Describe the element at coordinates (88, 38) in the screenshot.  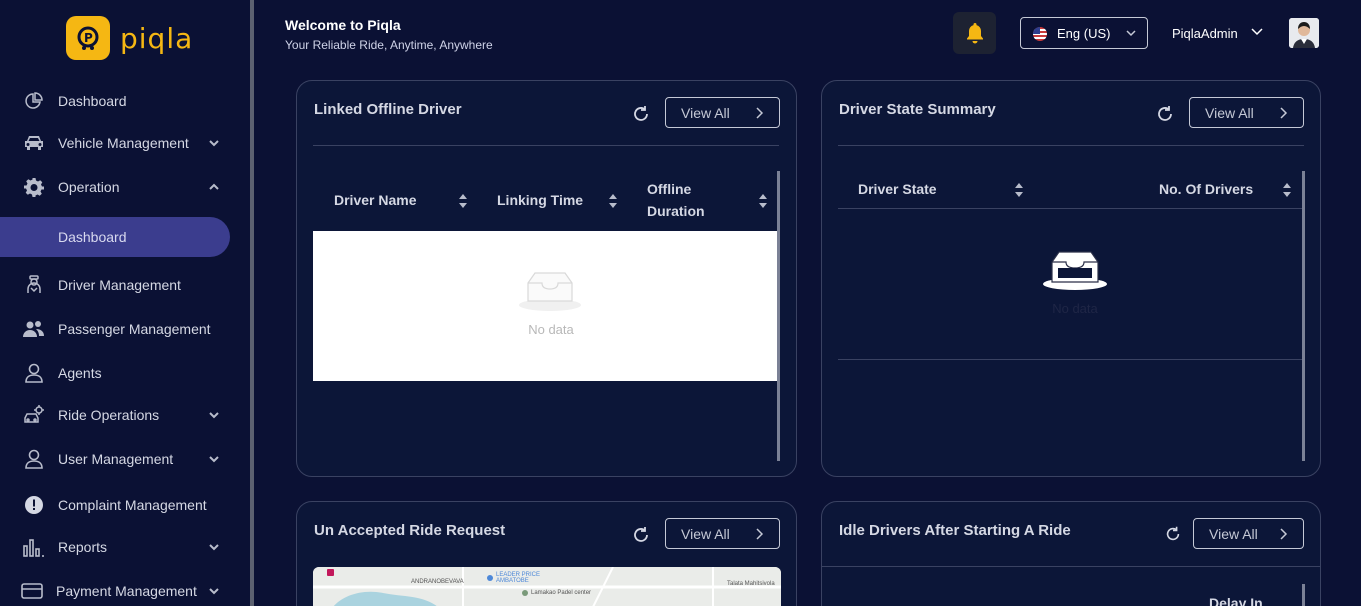
I see `svg-text: P` at that location.